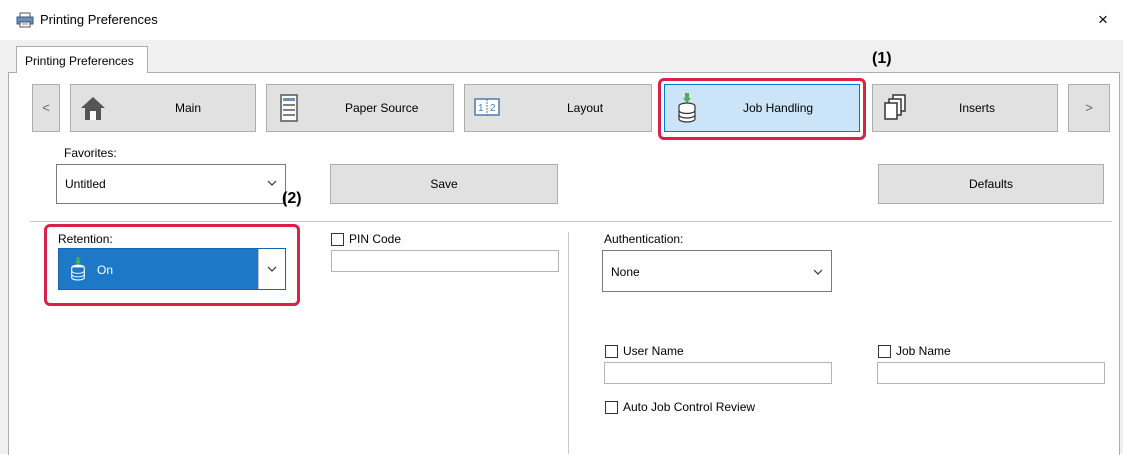 This screenshot has height=455, width=1123. Describe the element at coordinates (585, 108) in the screenshot. I see `tab-layout-label: Layout` at that location.